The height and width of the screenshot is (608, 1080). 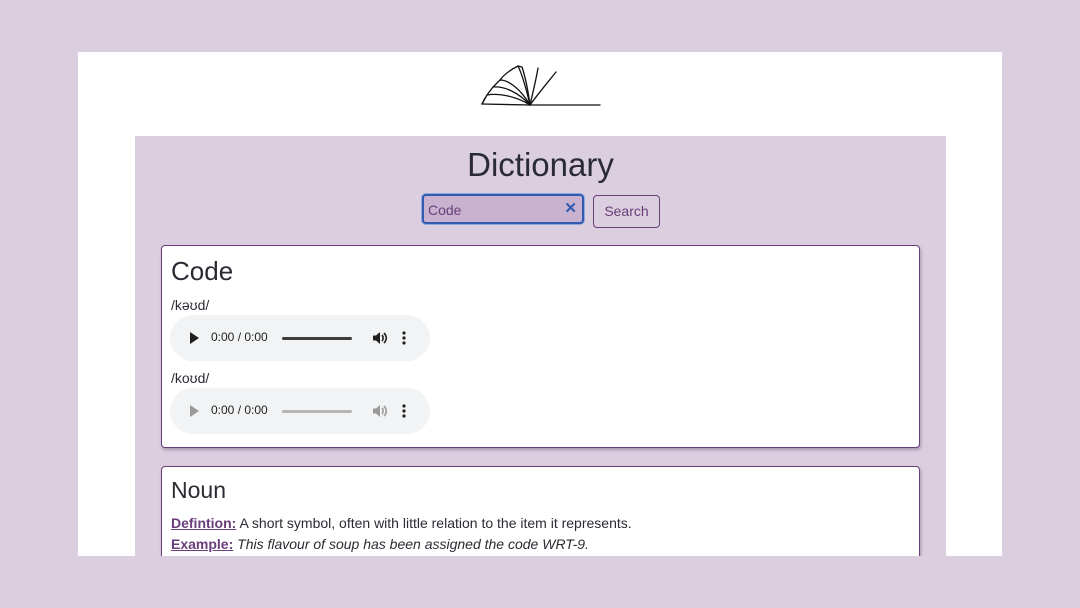 What do you see at coordinates (540, 164) in the screenshot?
I see `page-title: Dictionary` at bounding box center [540, 164].